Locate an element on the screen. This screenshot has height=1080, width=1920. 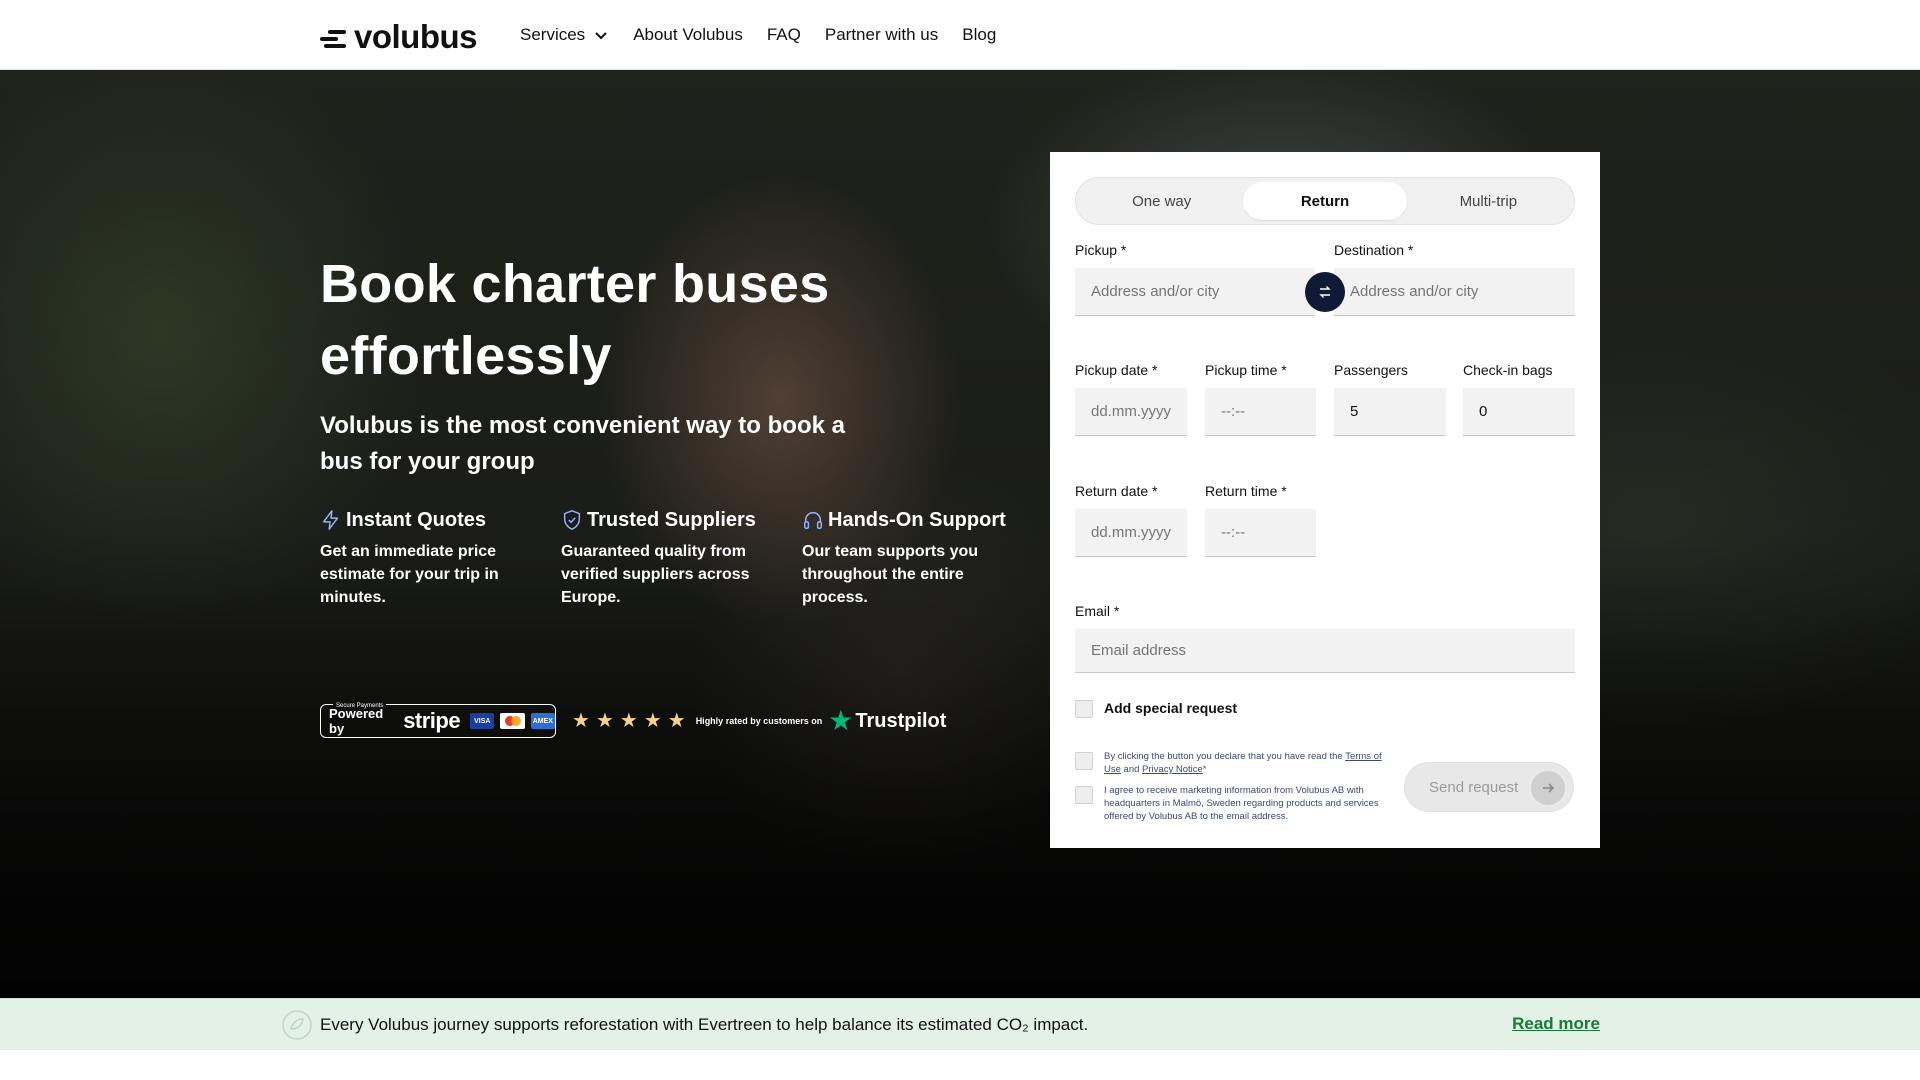
nav-services: Services is located at coordinates (564, 35).